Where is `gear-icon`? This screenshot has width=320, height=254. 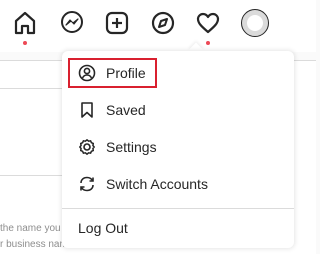
gear-icon is located at coordinates (87, 147).